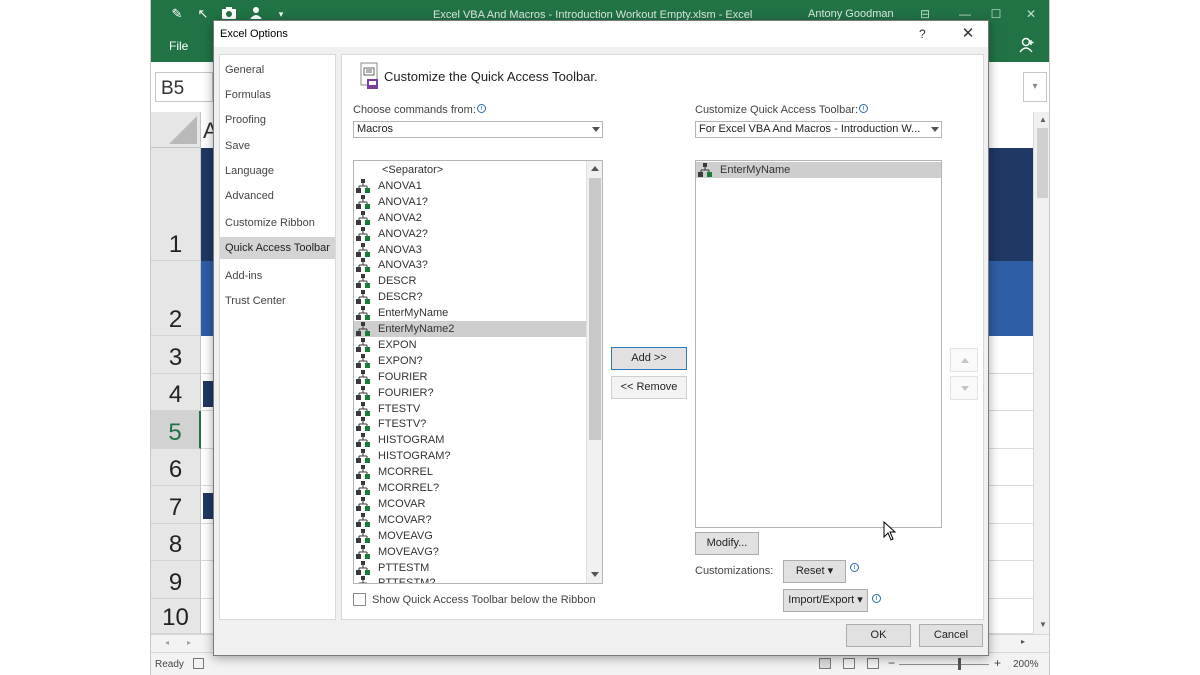 The height and width of the screenshot is (675, 1200). What do you see at coordinates (470, 472) in the screenshot?
I see `command-list-item: MCORREL` at bounding box center [470, 472].